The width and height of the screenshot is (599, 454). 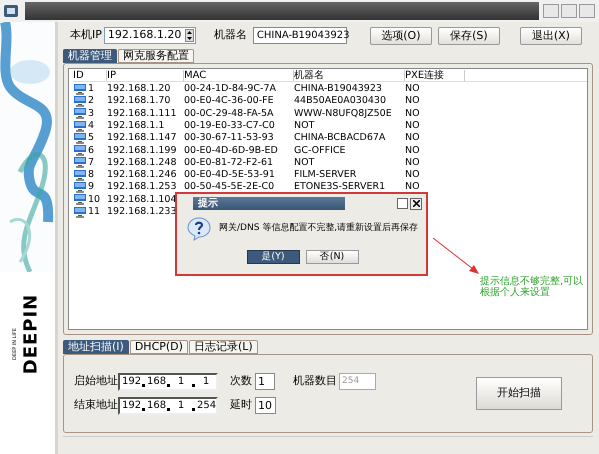 I want to click on question-icon, so click(x=199, y=229).